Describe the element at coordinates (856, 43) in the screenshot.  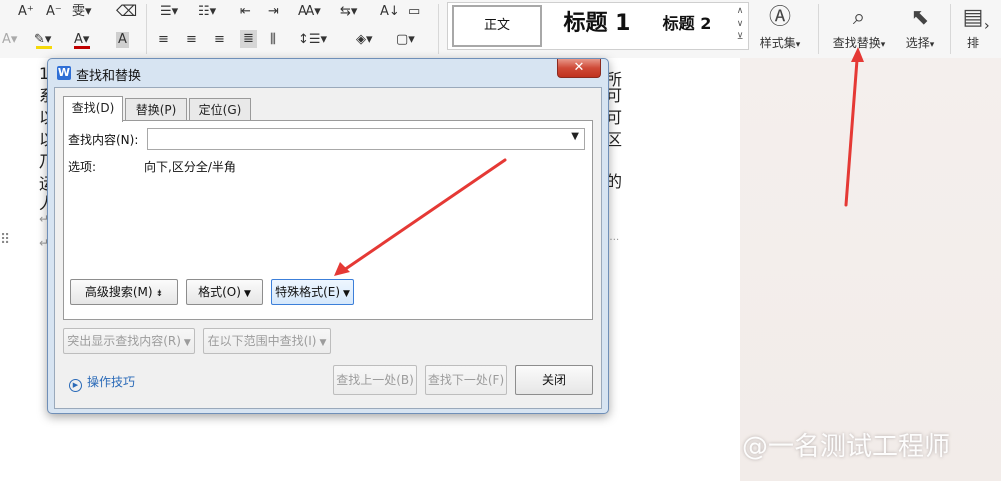
I see `find-replace-label: 查找替换` at that location.